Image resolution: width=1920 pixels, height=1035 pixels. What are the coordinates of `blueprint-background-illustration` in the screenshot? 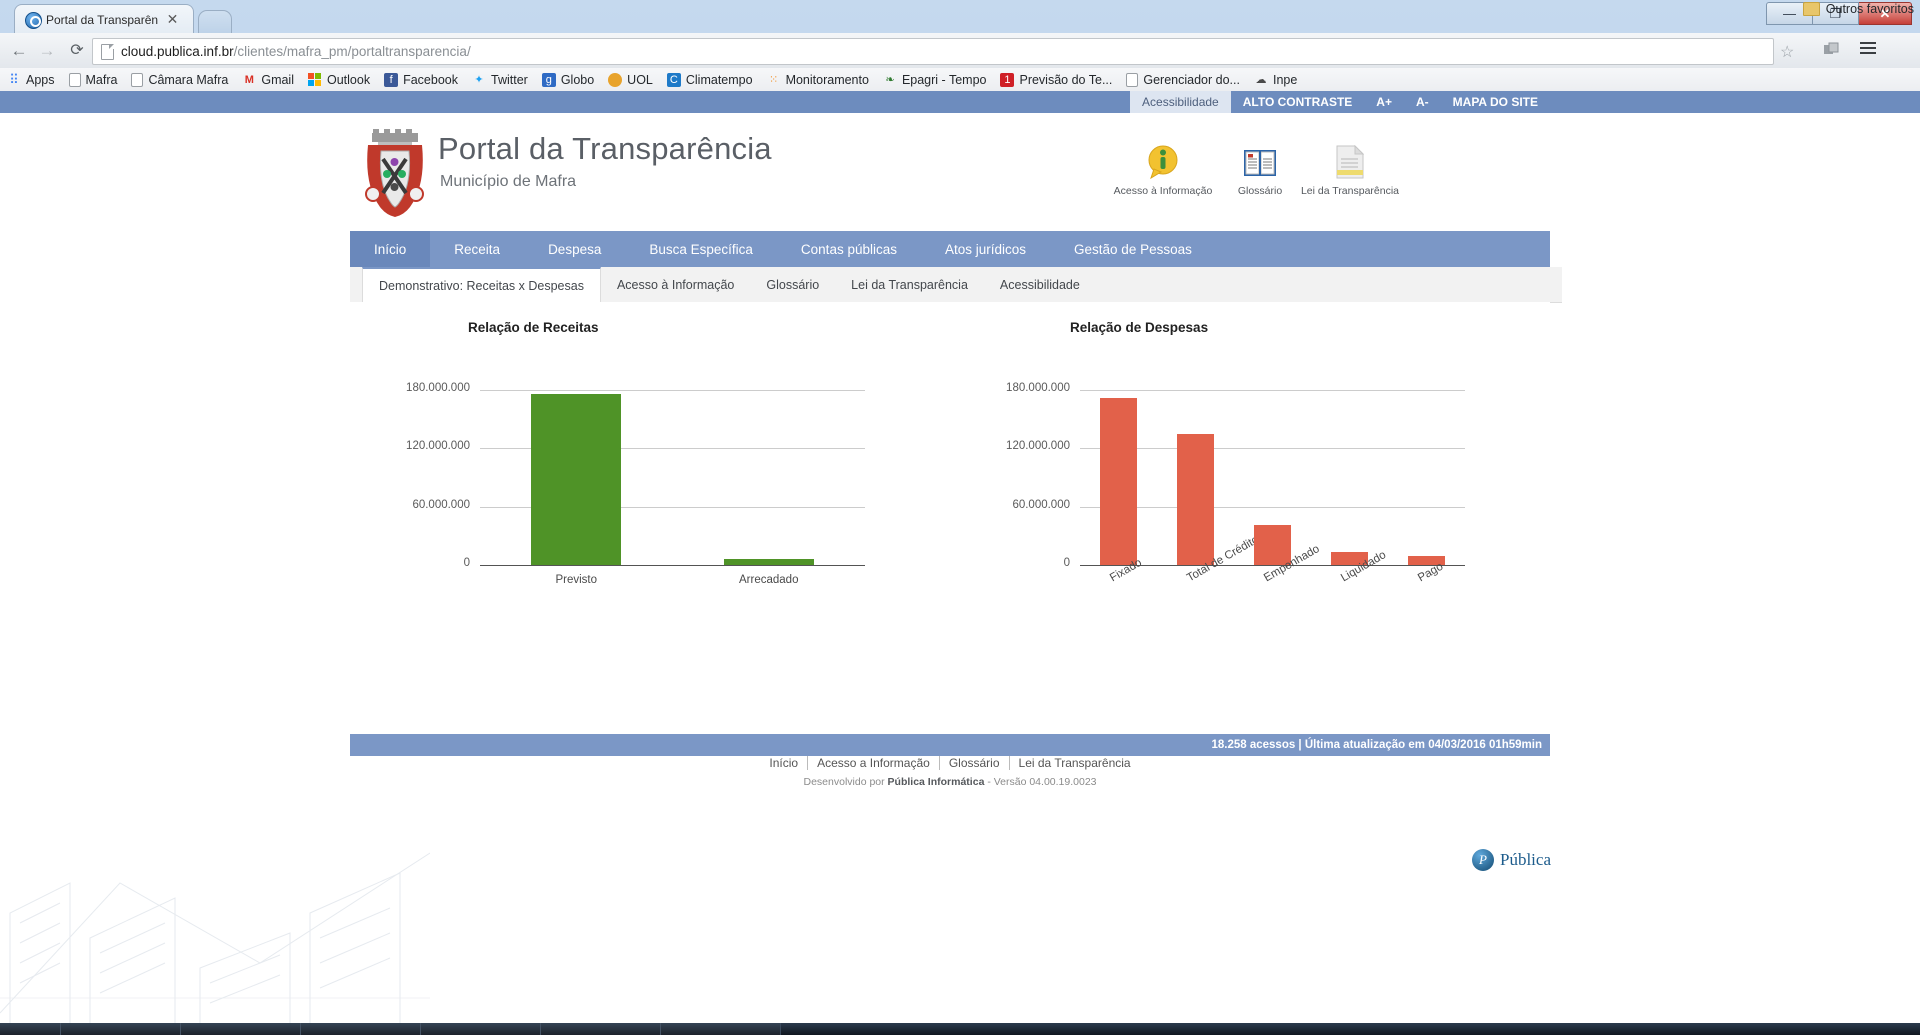 It's located at (215, 937).